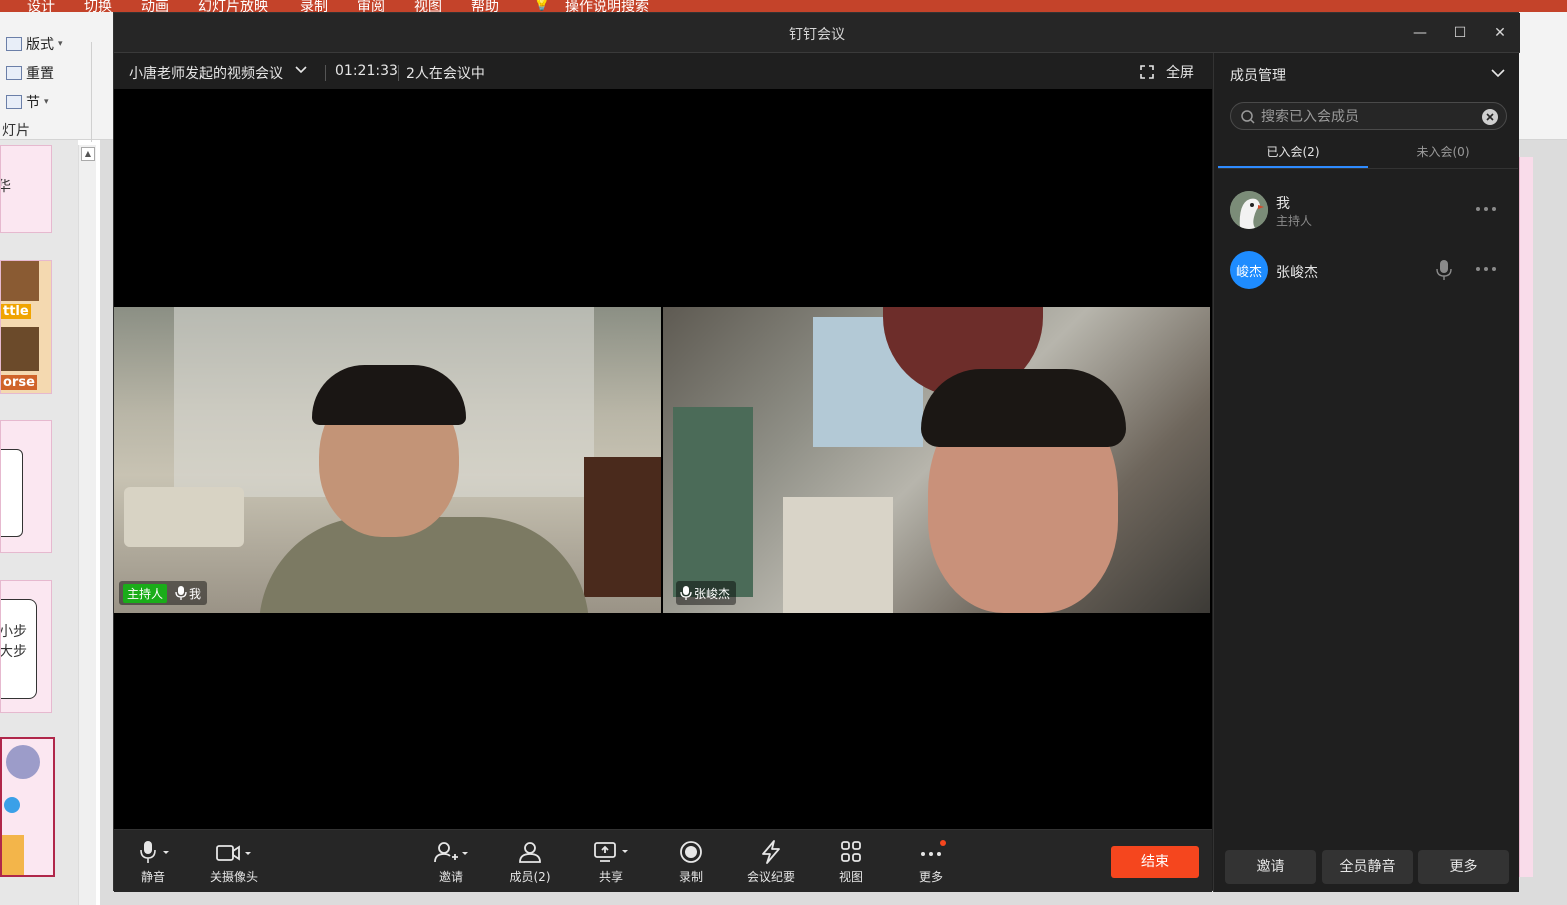 The image size is (1567, 905). I want to click on invite-label: 邀请, so click(450, 877).